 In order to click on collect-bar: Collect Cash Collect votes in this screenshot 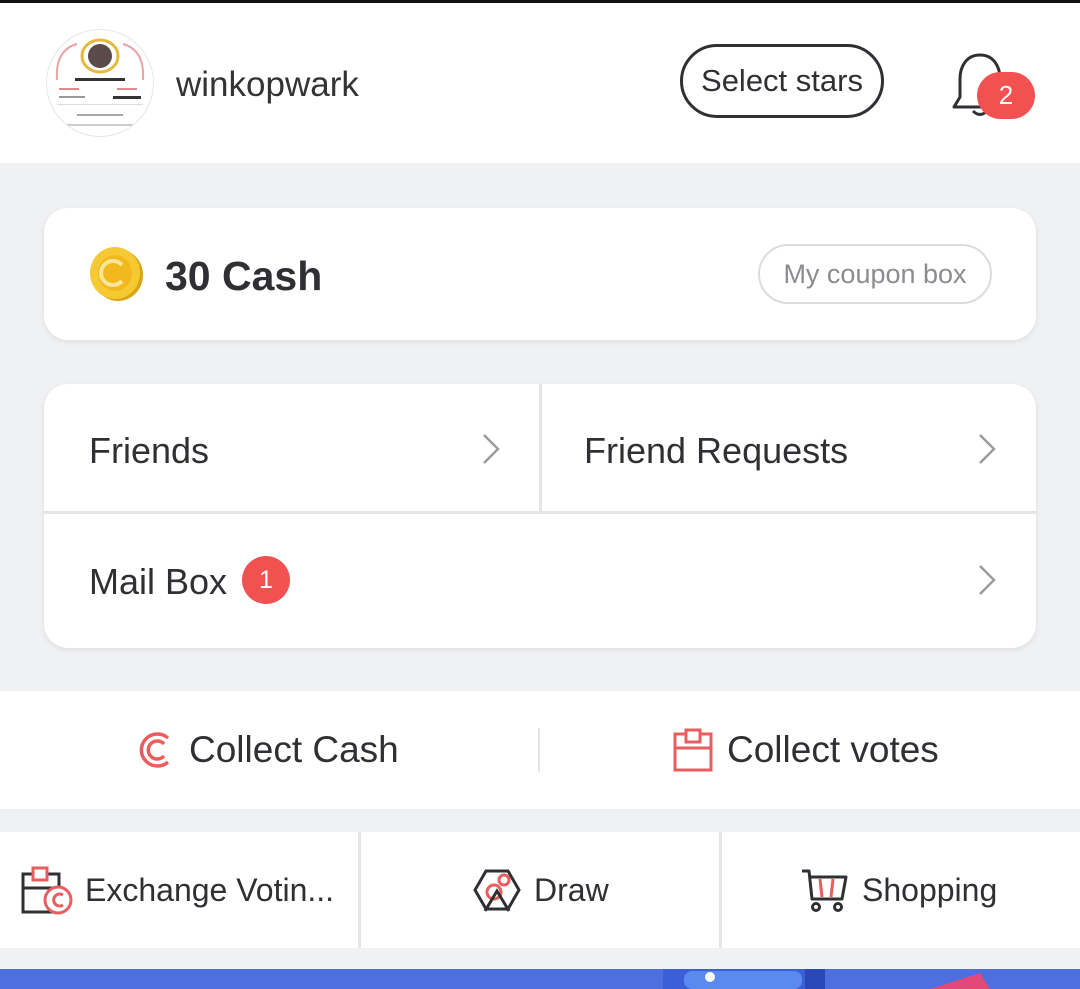, I will do `click(540, 750)`.